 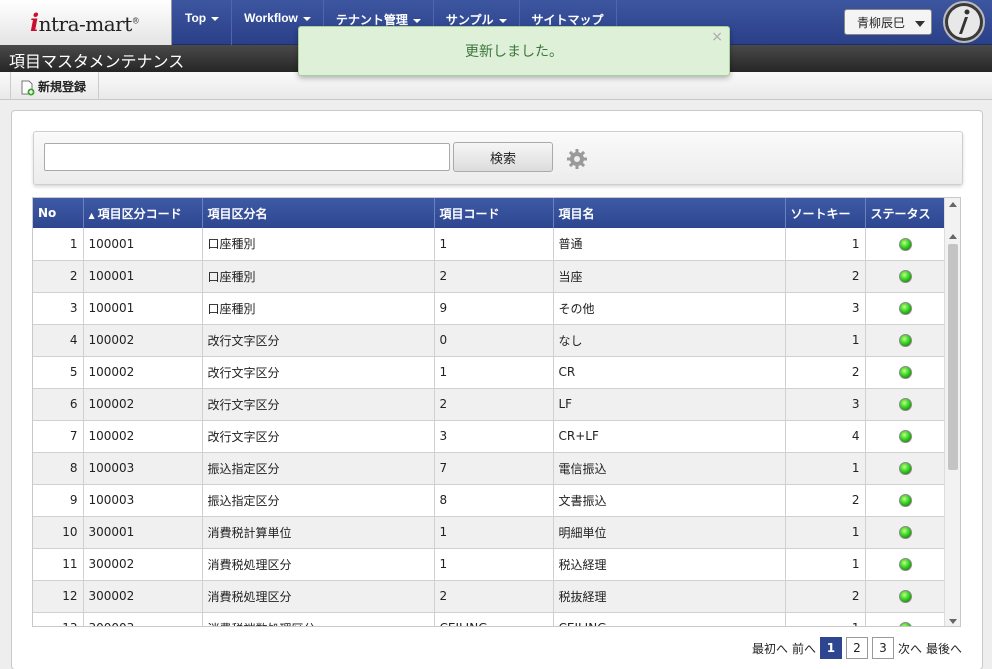 I want to click on column-header-kubun-code: ▲ 項目区分コード, so click(x=143, y=213).